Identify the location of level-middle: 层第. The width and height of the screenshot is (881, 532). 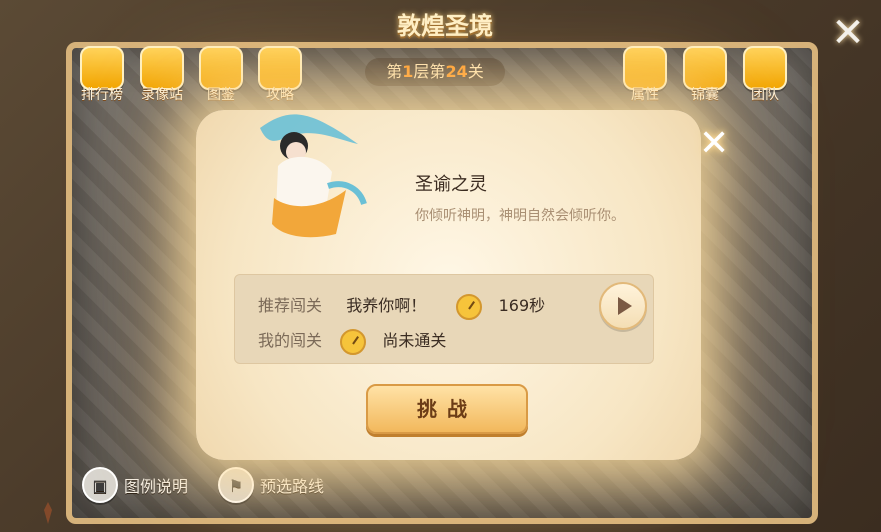
(429, 71).